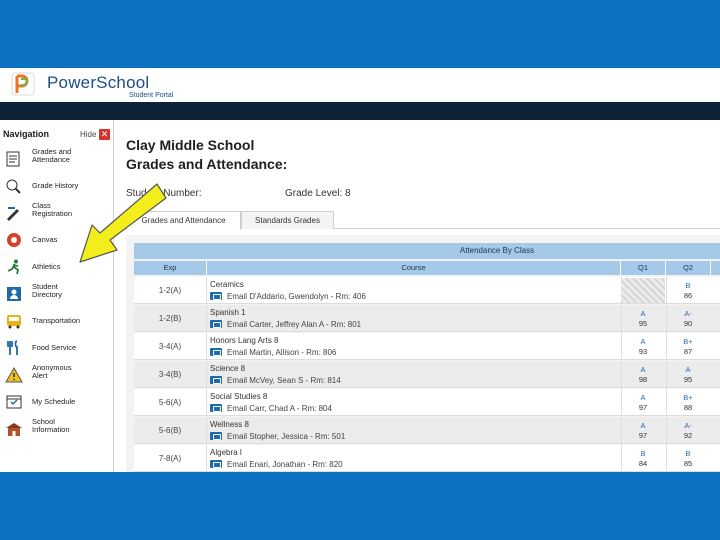 The image size is (720, 540). I want to click on schedule-icon, so click(14, 402).